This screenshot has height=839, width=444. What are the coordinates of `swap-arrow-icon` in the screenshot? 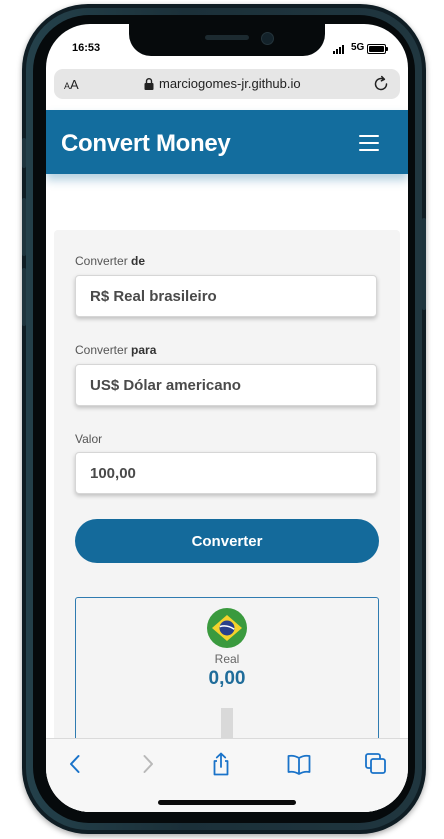 It's located at (227, 723).